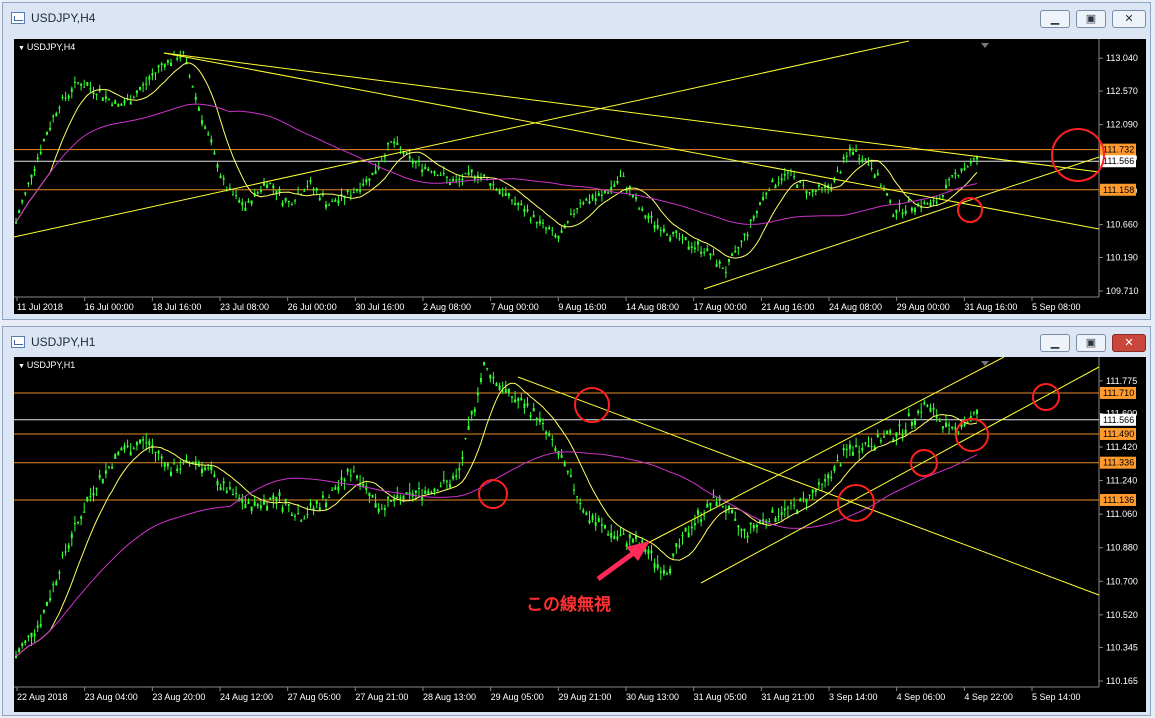  I want to click on price-level-value: 111.566, so click(1118, 161).